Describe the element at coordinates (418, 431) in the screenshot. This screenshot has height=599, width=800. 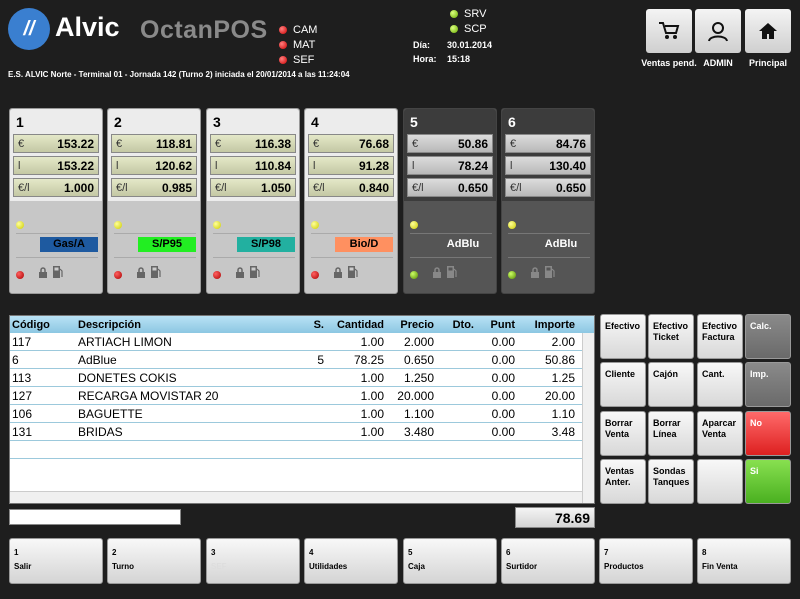
I see `cell-prec: 3.480` at that location.